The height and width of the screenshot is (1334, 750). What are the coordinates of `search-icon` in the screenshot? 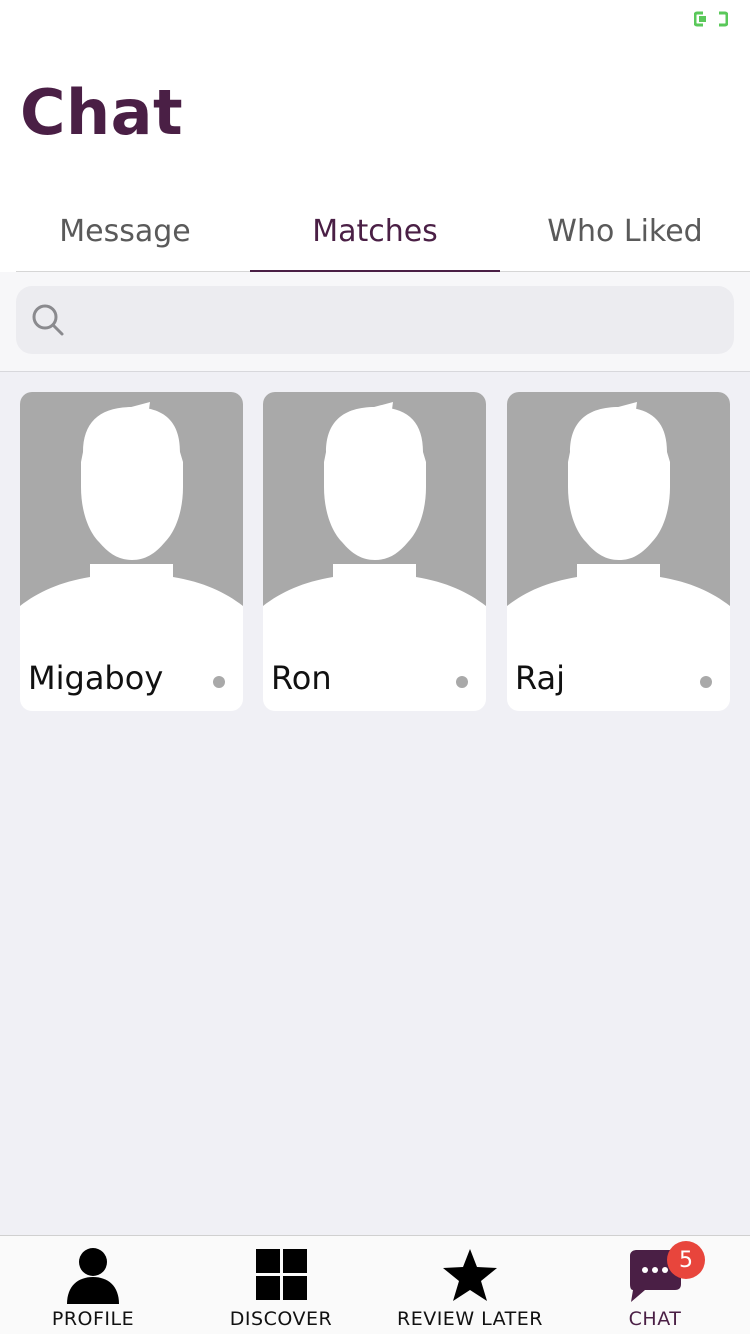 It's located at (48, 320).